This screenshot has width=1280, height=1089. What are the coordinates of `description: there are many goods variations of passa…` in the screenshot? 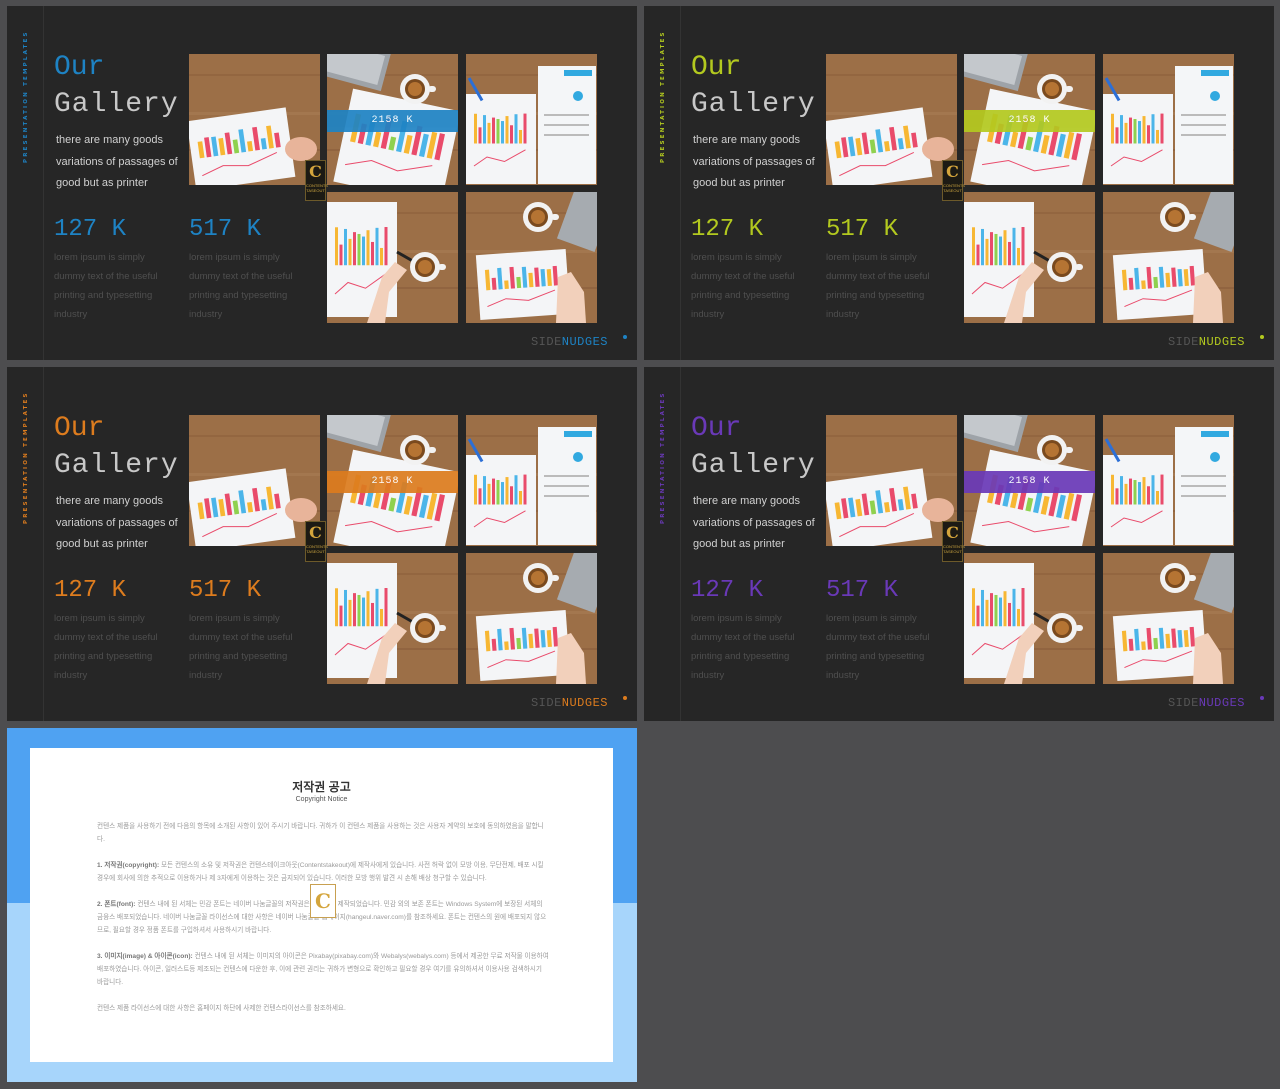 It's located at (754, 161).